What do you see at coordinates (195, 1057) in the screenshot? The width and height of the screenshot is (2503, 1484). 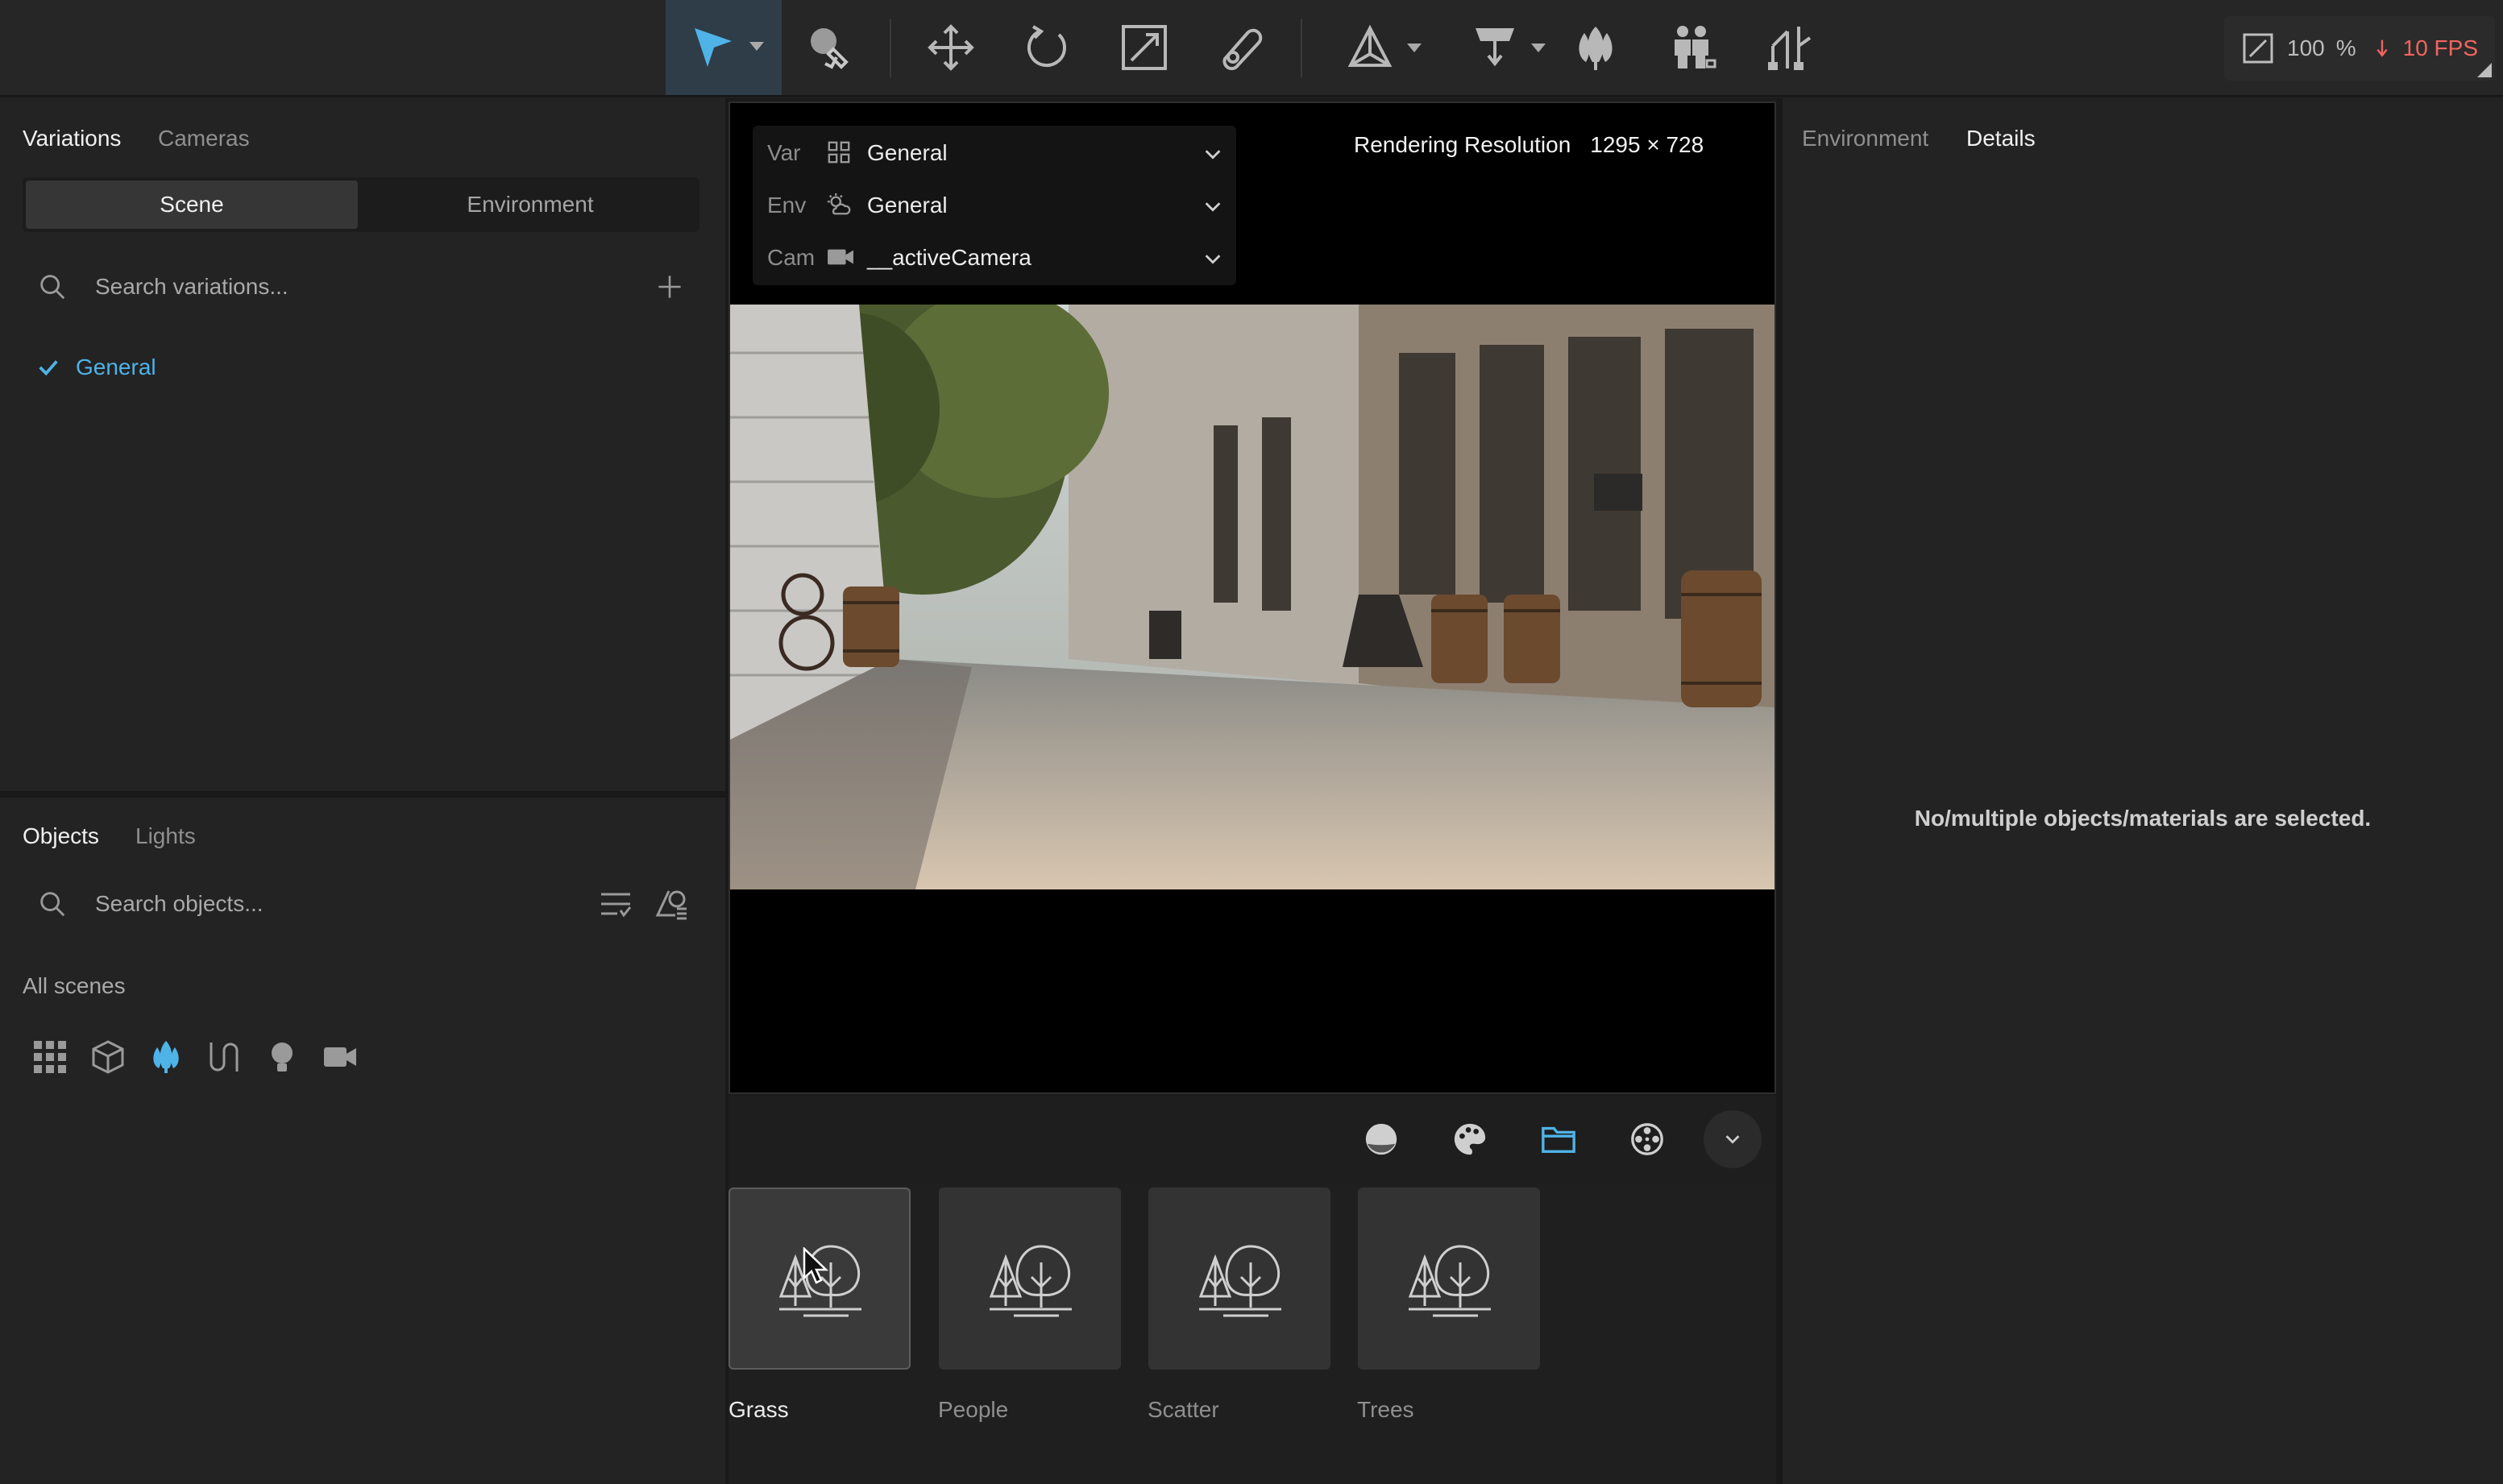 I see `object-type-filters` at bounding box center [195, 1057].